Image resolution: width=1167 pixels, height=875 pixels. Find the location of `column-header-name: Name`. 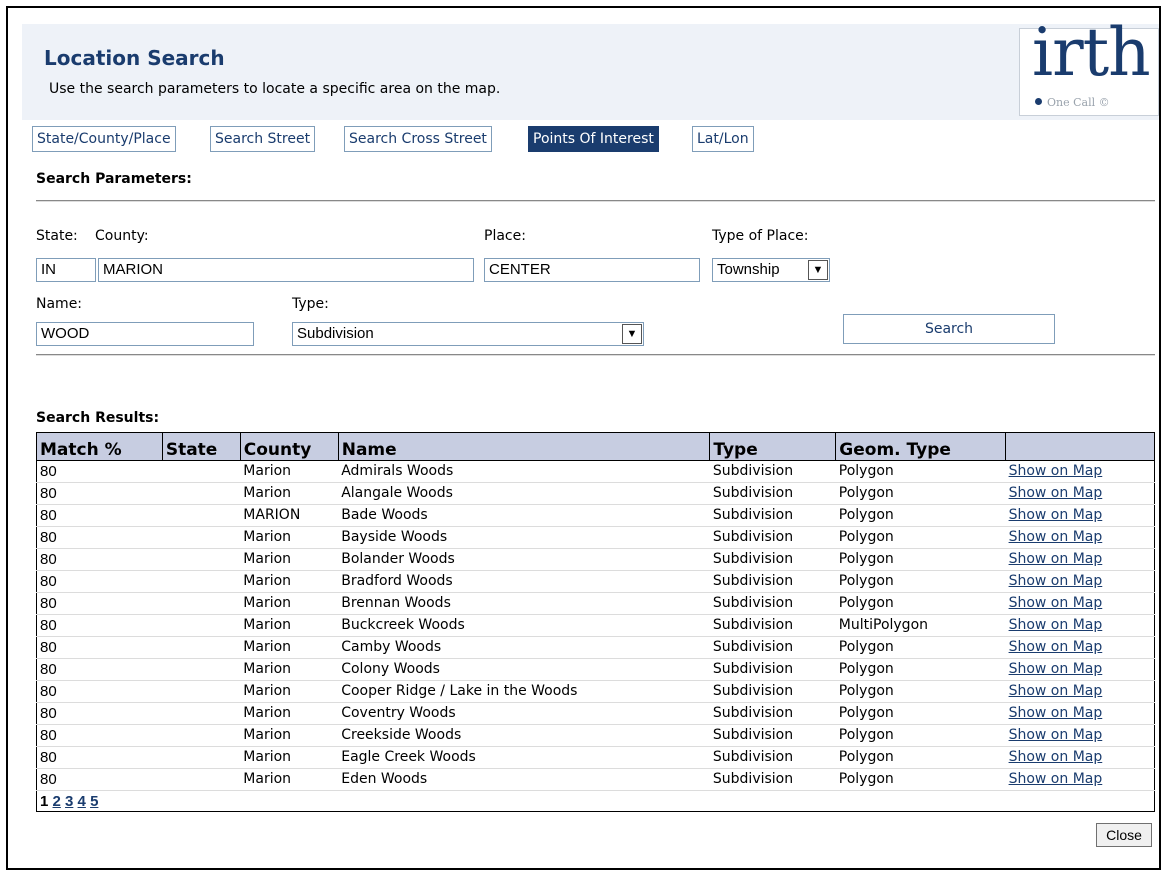

column-header-name: Name is located at coordinates (523, 446).